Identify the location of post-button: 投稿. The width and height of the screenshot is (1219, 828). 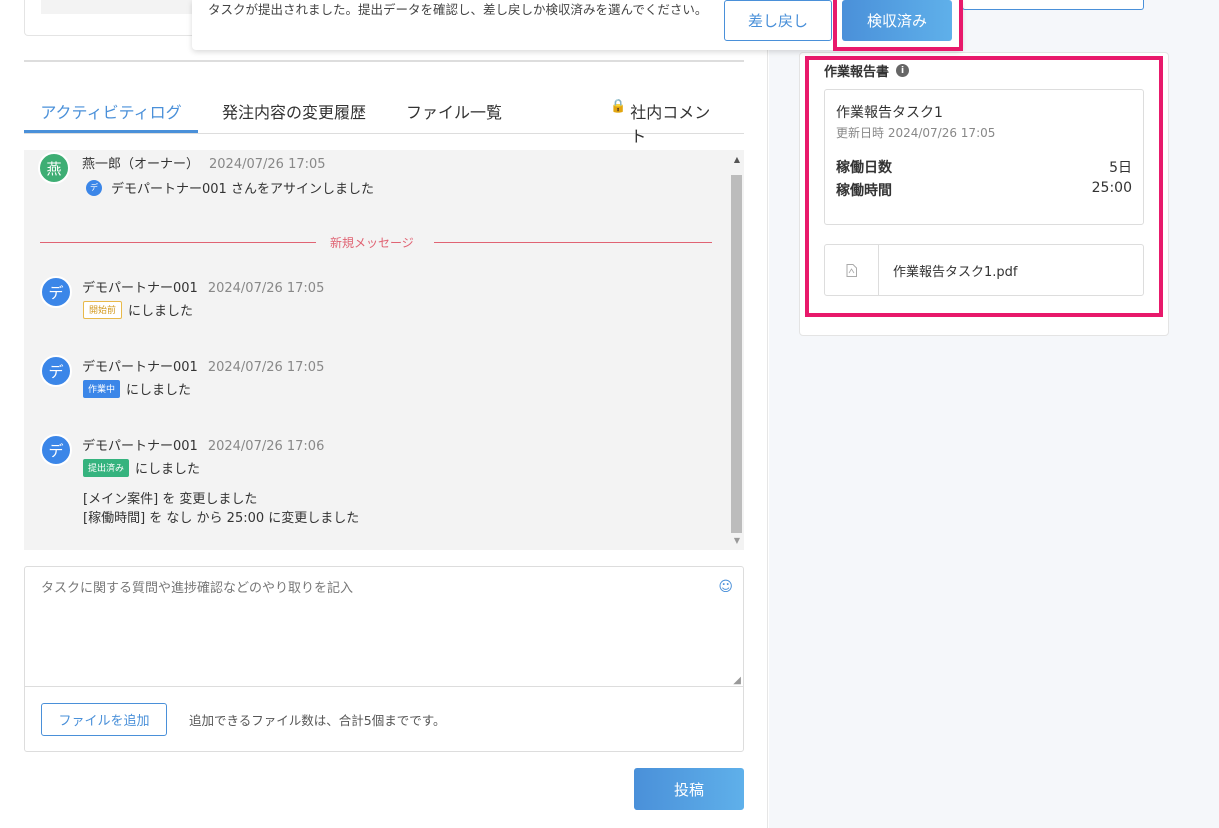
(689, 789).